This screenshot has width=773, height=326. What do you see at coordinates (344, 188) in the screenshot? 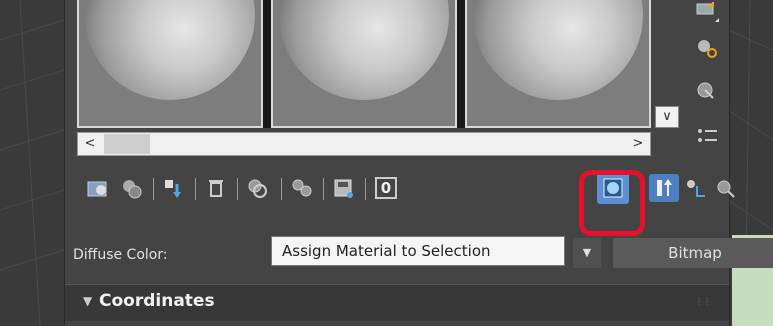
I see `material-save-icon` at bounding box center [344, 188].